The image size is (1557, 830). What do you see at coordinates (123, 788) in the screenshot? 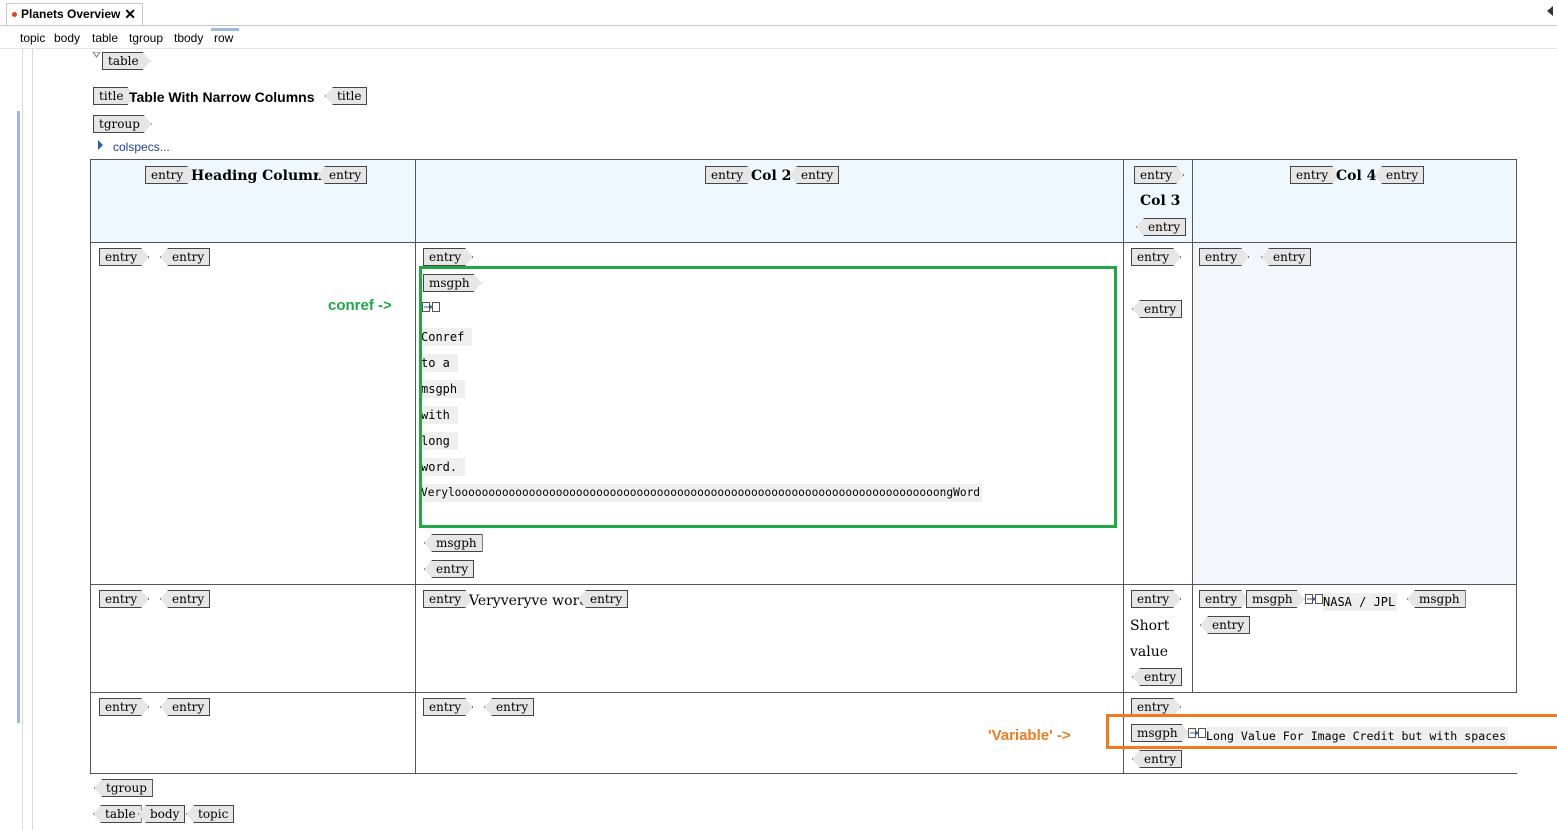
I see `tgroup-close-tag: tgroup` at bounding box center [123, 788].